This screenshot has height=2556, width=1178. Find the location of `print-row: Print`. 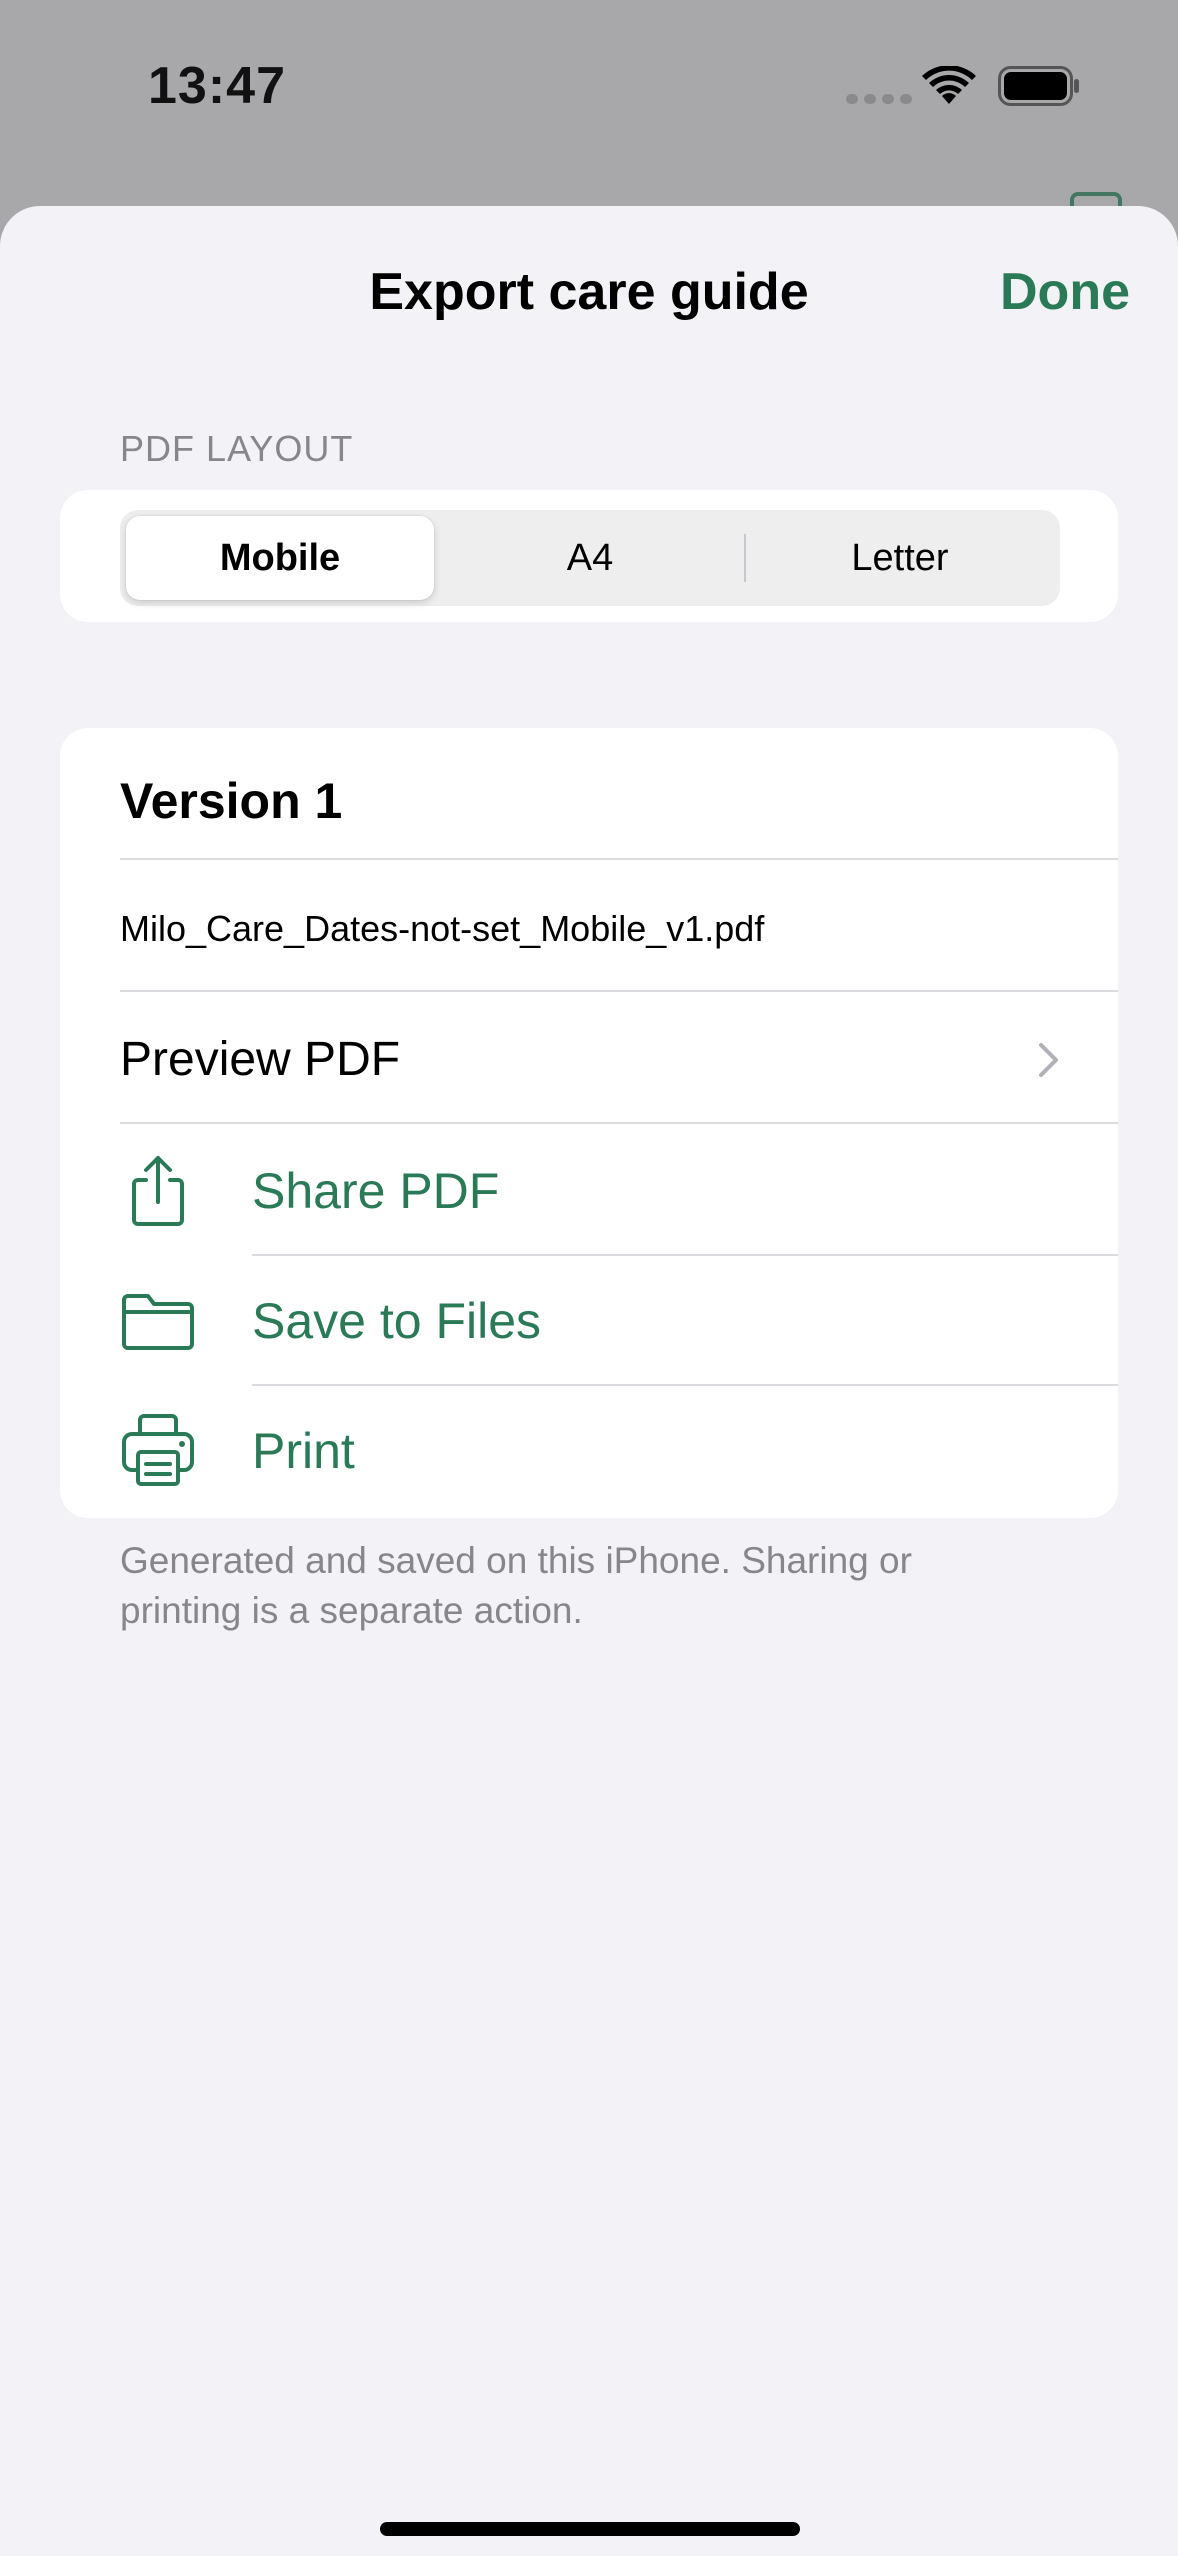

print-row: Print is located at coordinates (589, 1449).